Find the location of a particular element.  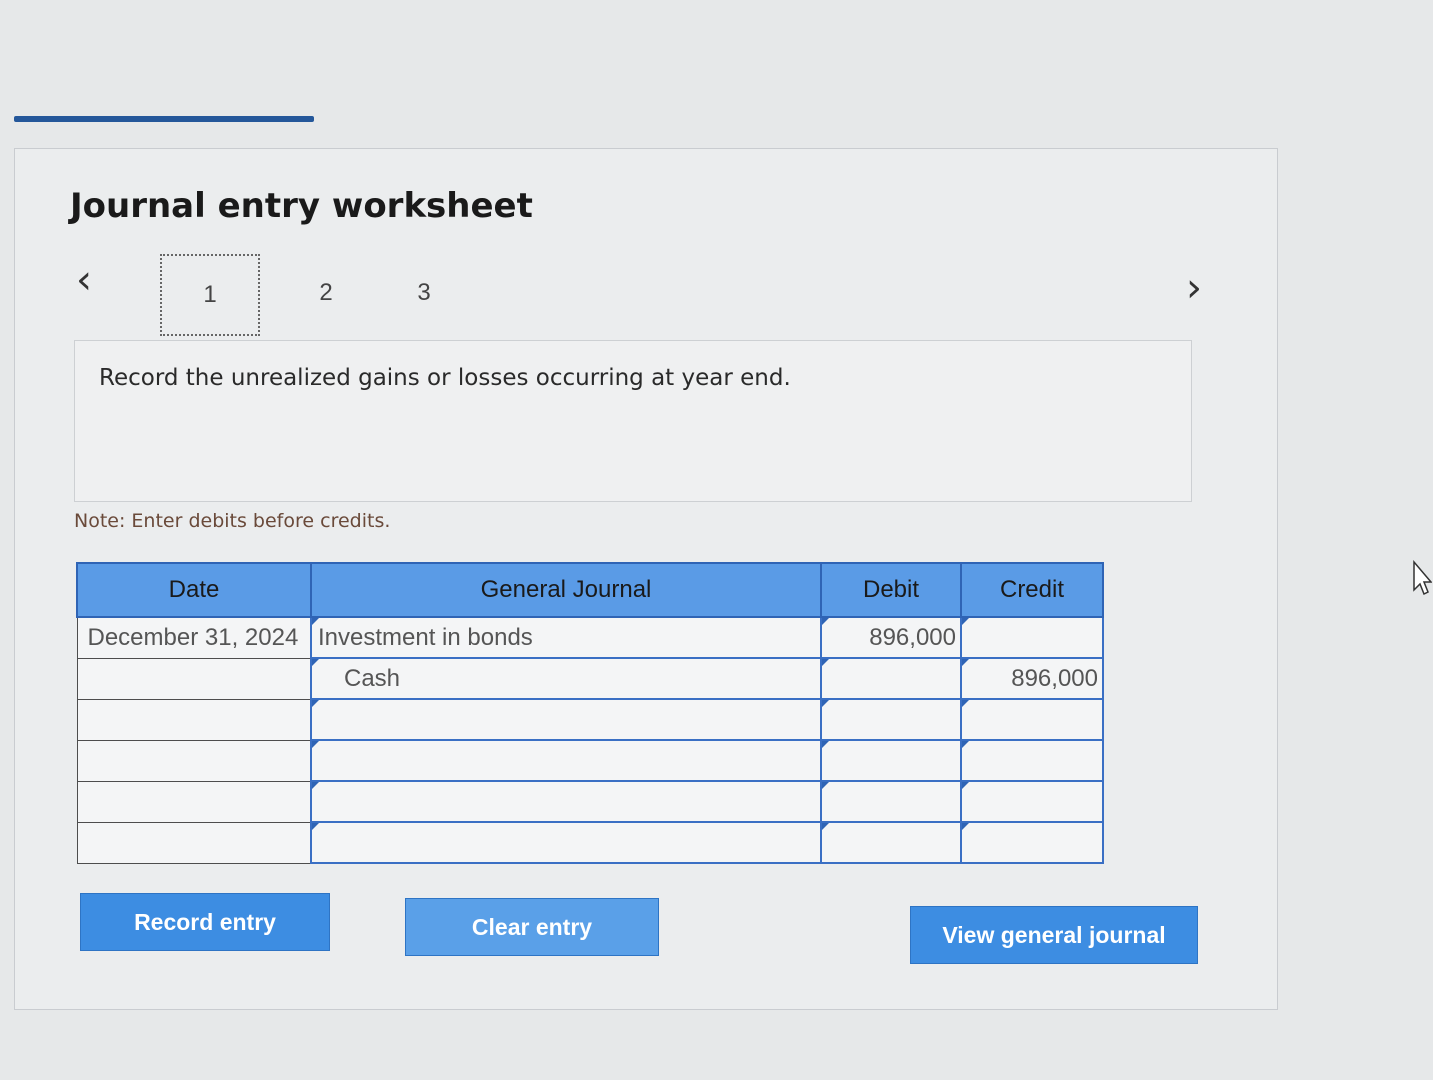

clear-entry-button: Clear entry is located at coordinates (532, 927).